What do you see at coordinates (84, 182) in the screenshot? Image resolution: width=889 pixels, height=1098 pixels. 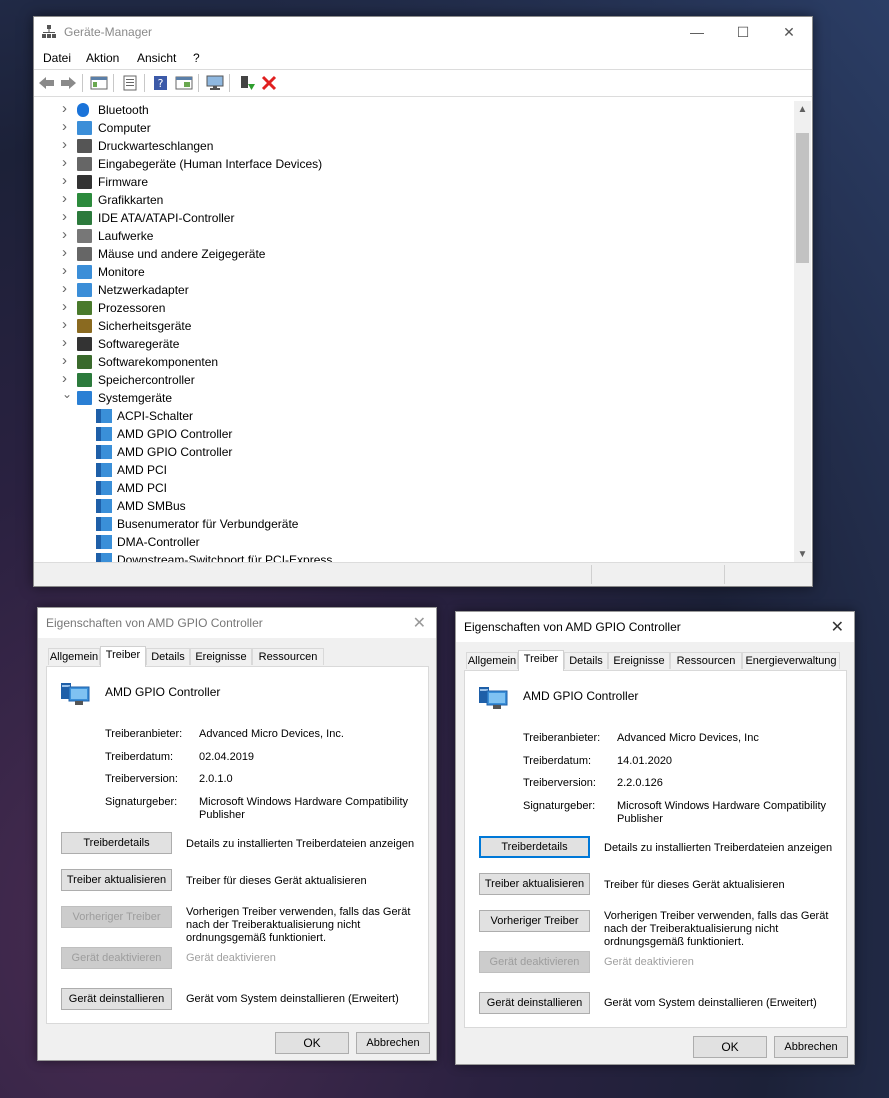 I see `firmware-icon` at bounding box center [84, 182].